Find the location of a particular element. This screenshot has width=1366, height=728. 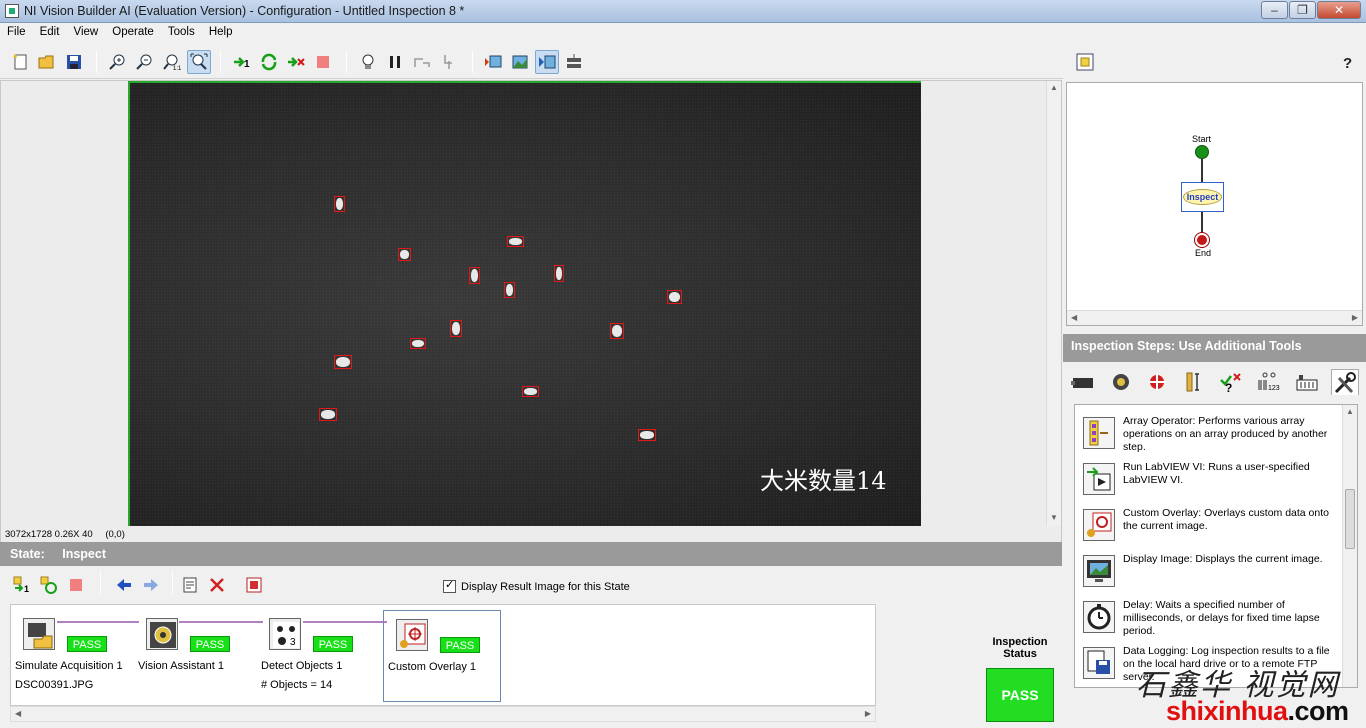

run-step-loop-button is located at coordinates (49, 585).